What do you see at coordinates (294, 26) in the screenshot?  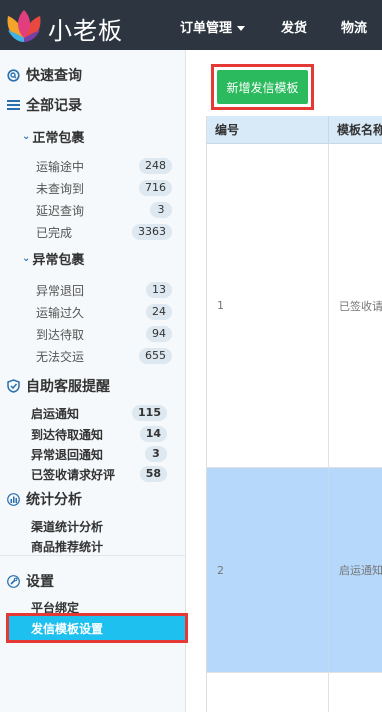 I see `nav-ship: 发货` at bounding box center [294, 26].